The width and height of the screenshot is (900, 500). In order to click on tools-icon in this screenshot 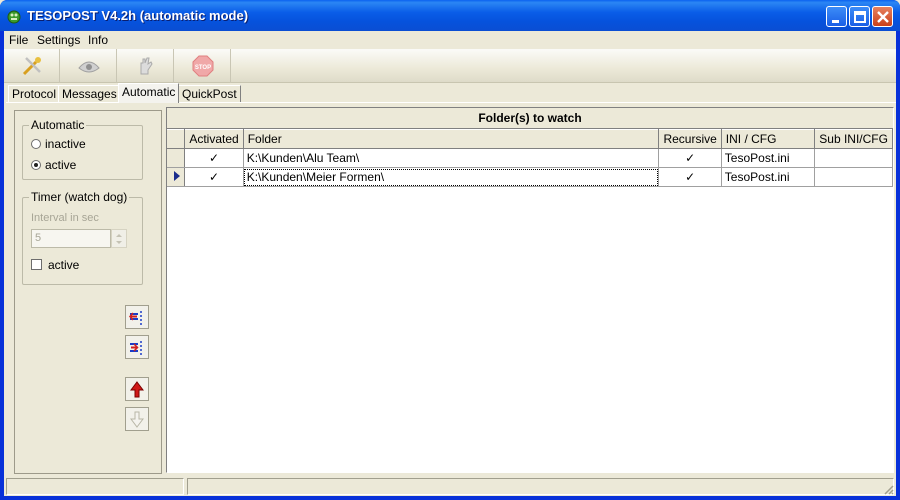, I will do `click(31, 66)`.